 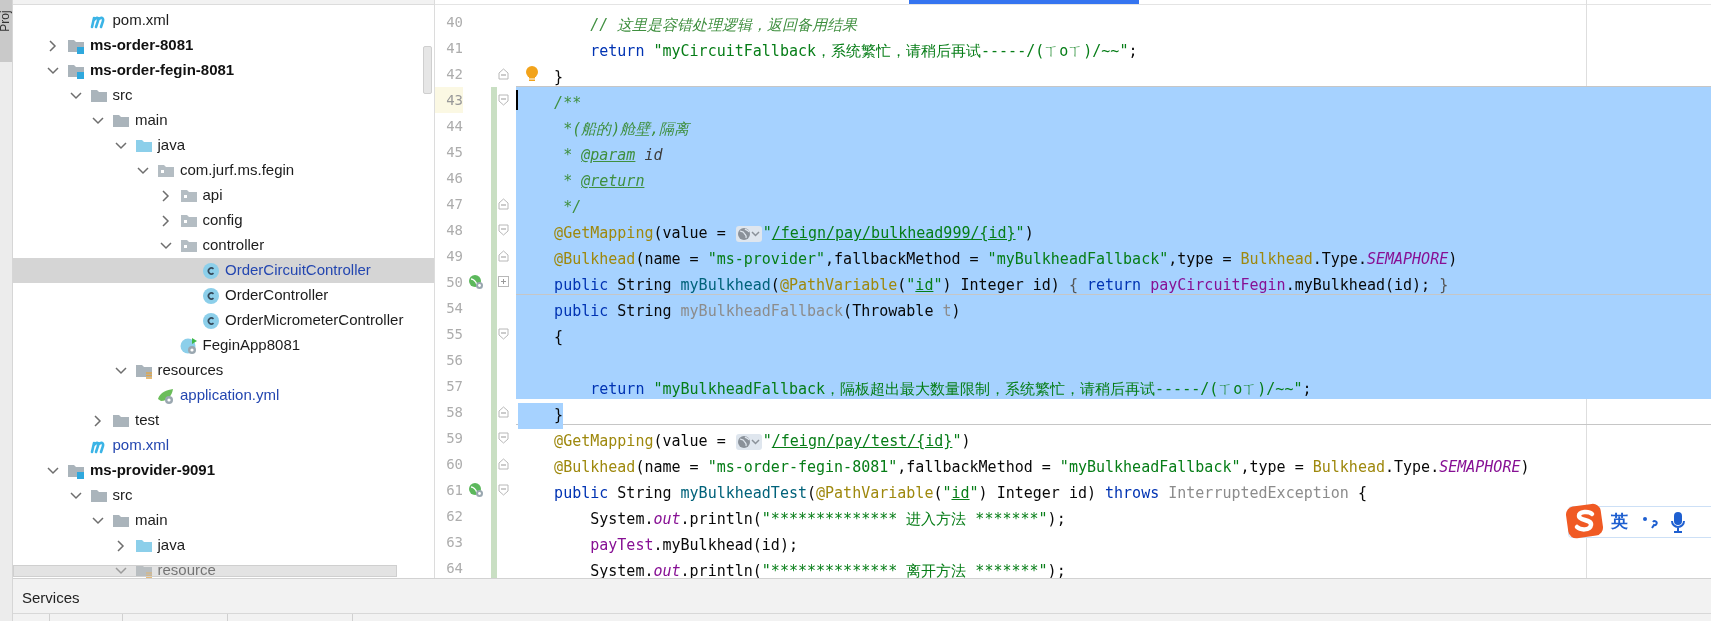 I want to click on tree-item-label: config, so click(x=222, y=220).